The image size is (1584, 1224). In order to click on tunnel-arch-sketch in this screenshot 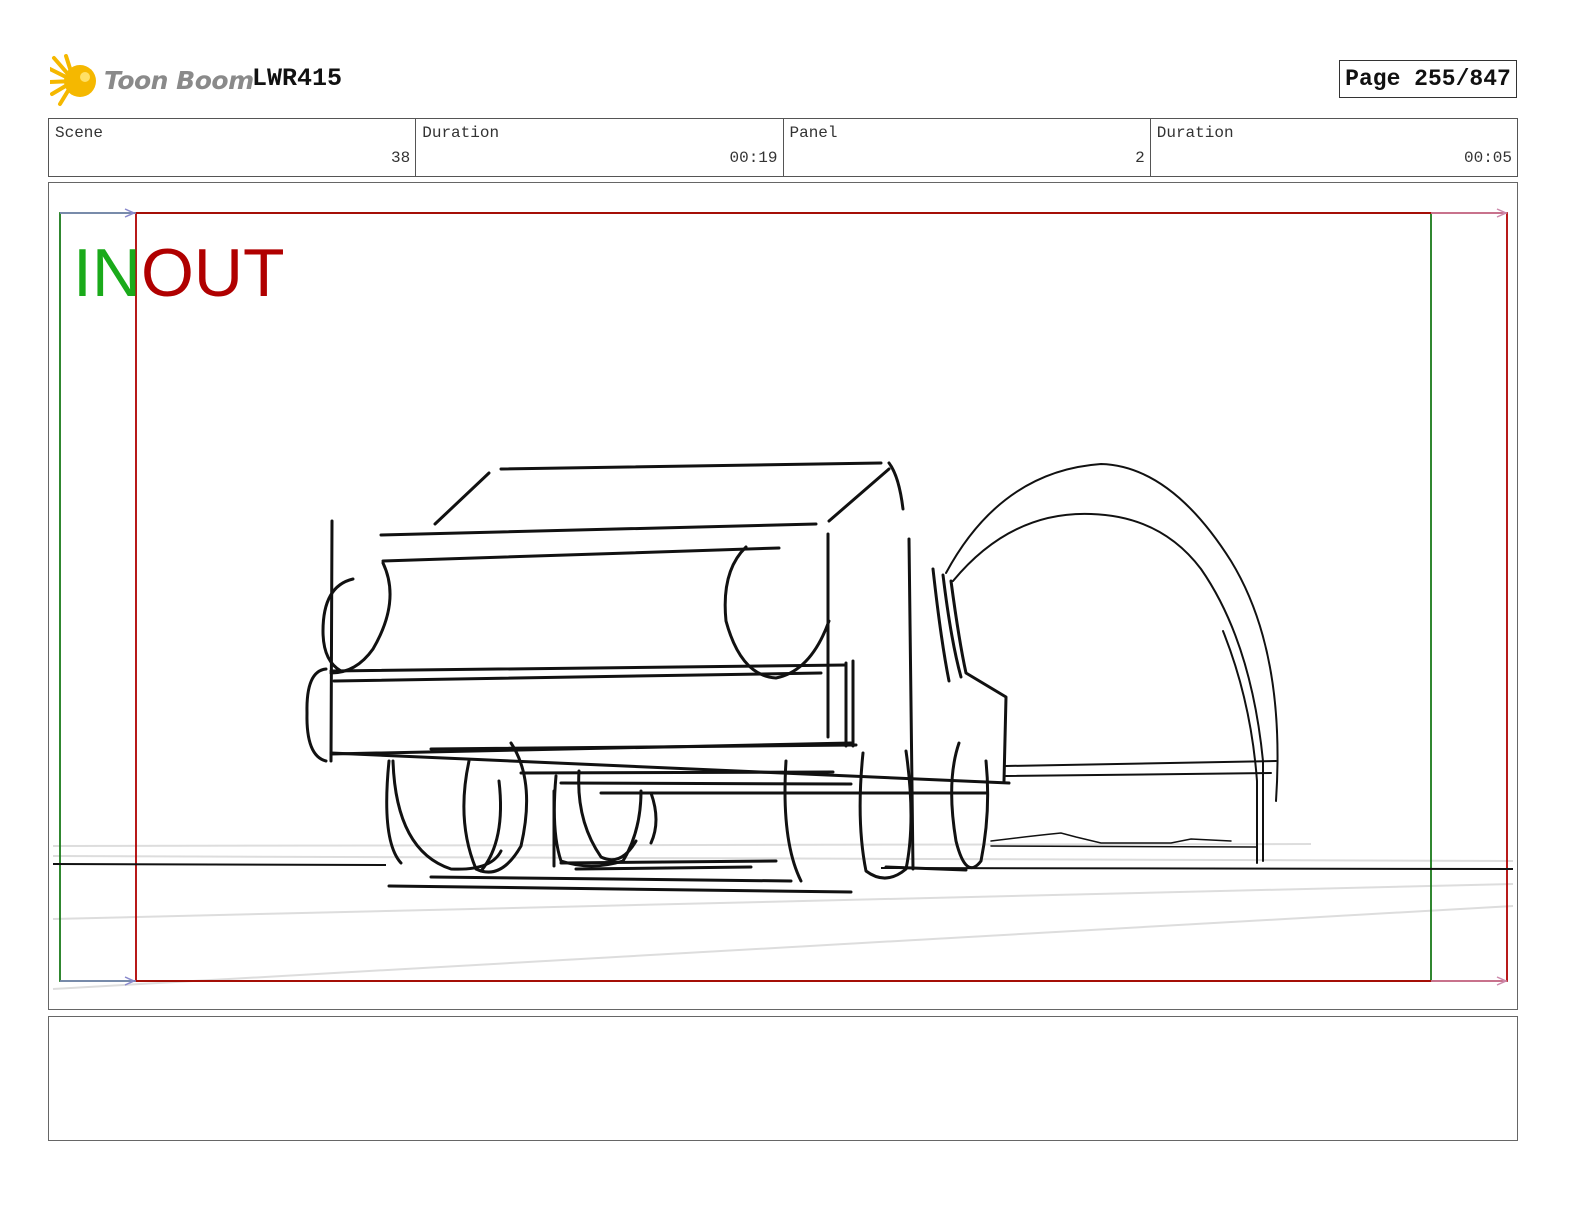, I will do `click(1112, 663)`.